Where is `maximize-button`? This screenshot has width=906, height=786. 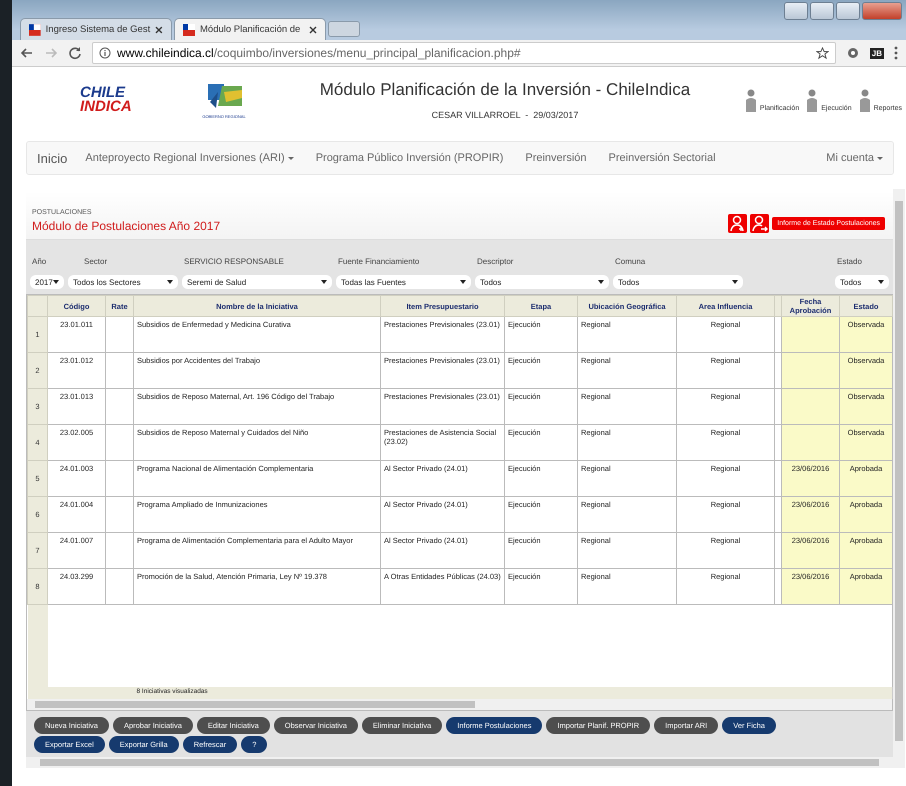
maximize-button is located at coordinates (848, 11).